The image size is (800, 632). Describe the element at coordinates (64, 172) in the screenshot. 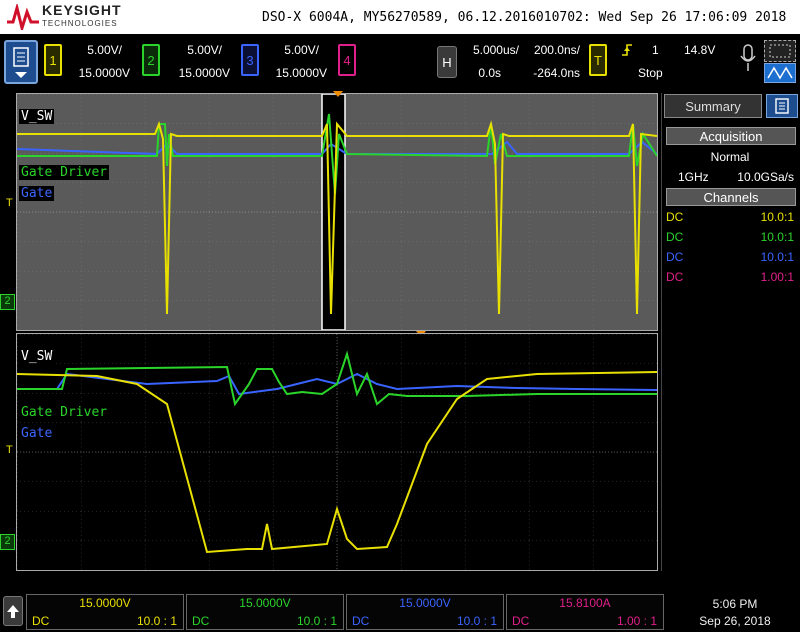

I see `label-gate-driver-main: Gate Driver` at that location.